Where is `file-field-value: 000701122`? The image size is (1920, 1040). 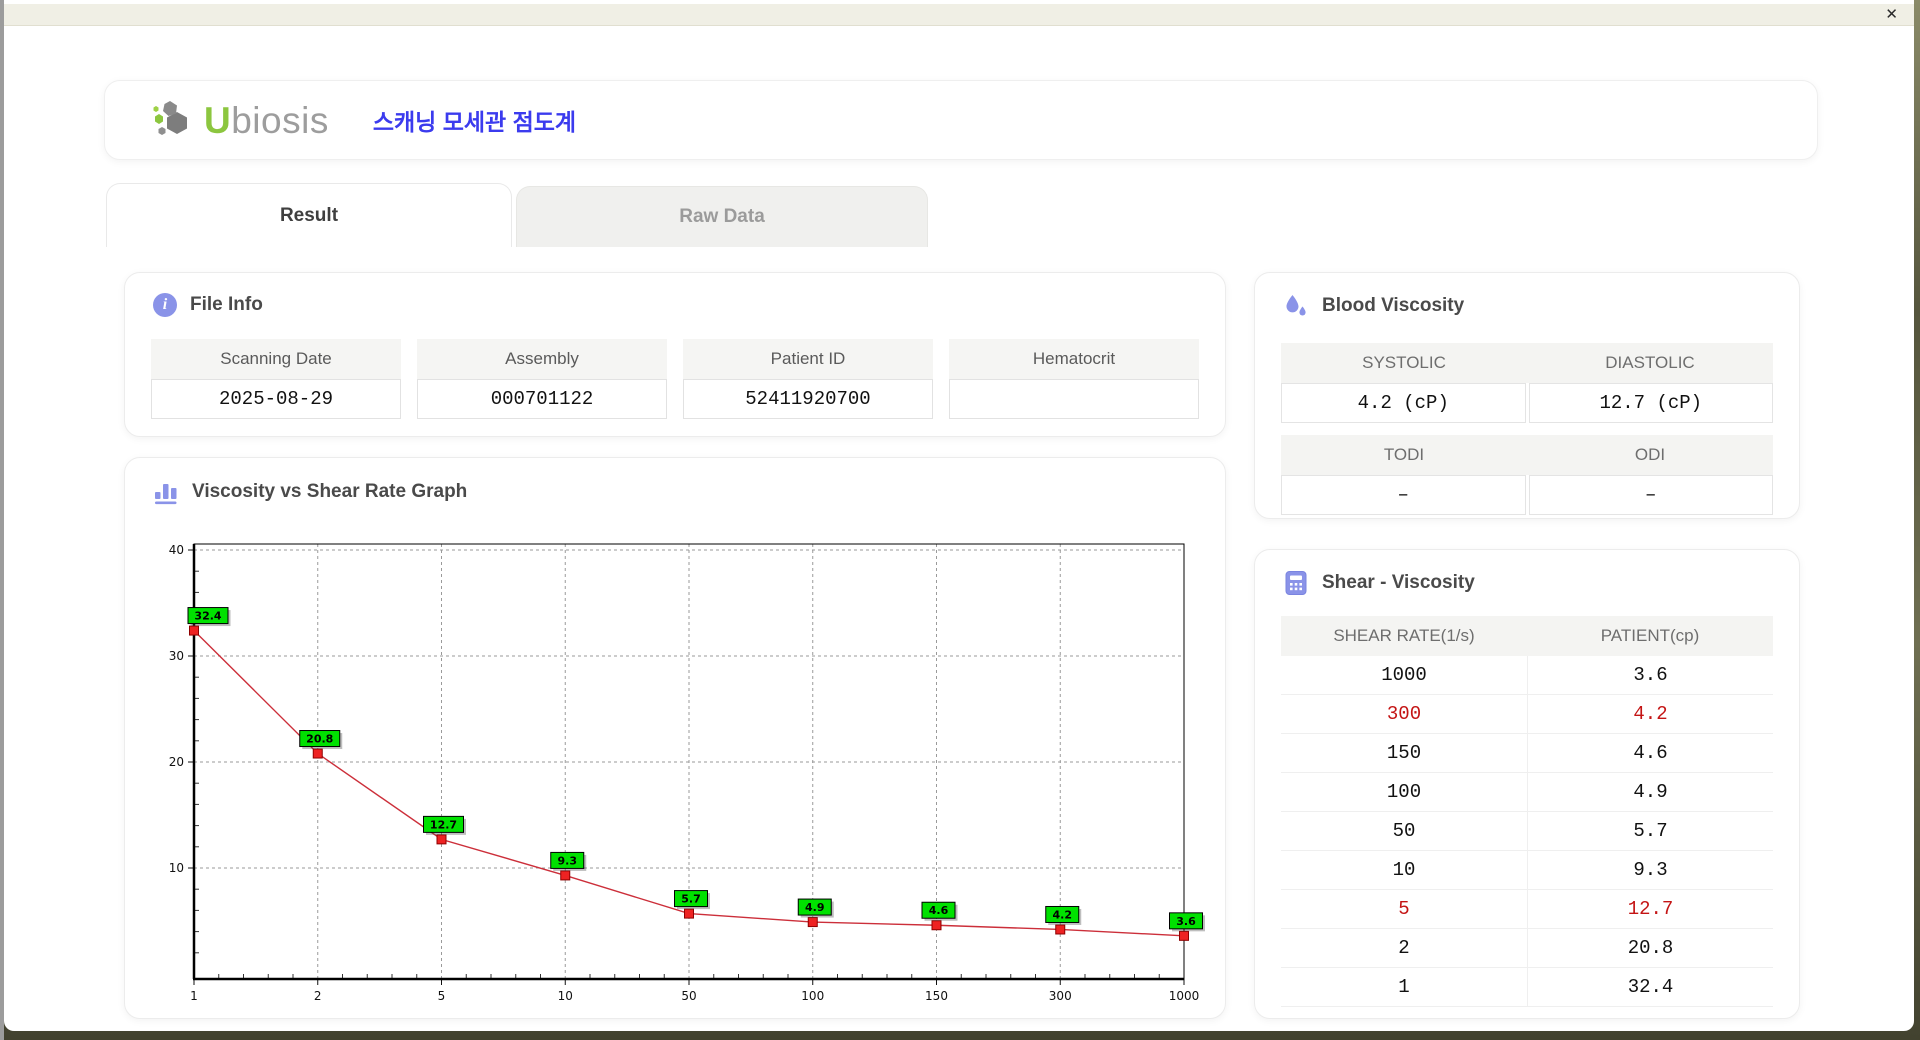 file-field-value: 000701122 is located at coordinates (542, 399).